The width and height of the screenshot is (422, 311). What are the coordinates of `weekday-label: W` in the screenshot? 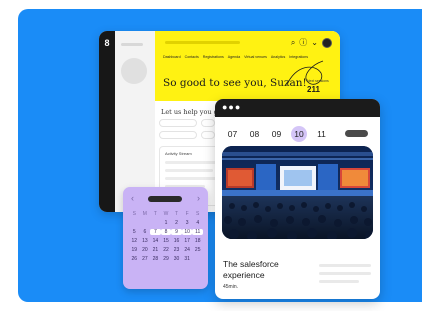 It's located at (166, 214).